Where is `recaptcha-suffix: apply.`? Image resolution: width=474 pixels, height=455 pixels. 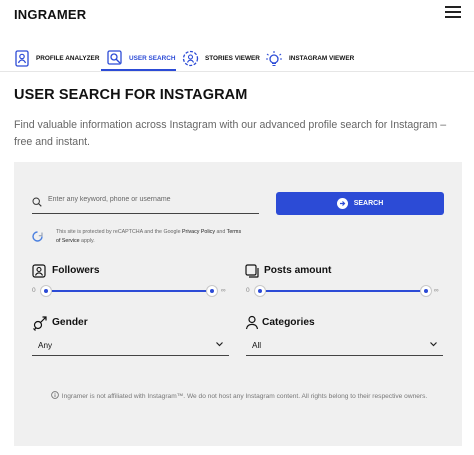
recaptcha-suffix: apply. is located at coordinates (87, 241).